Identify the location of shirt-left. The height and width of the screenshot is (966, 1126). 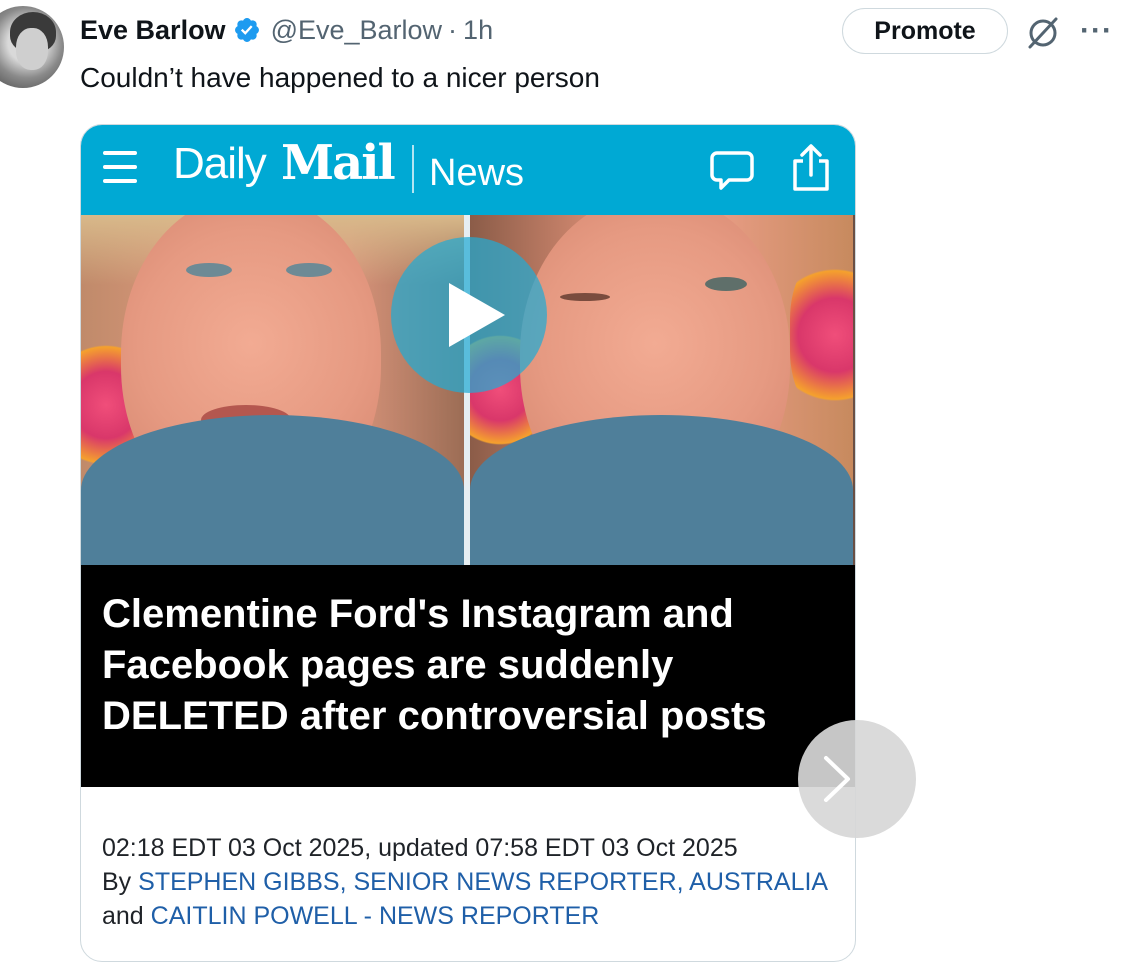
(272, 490).